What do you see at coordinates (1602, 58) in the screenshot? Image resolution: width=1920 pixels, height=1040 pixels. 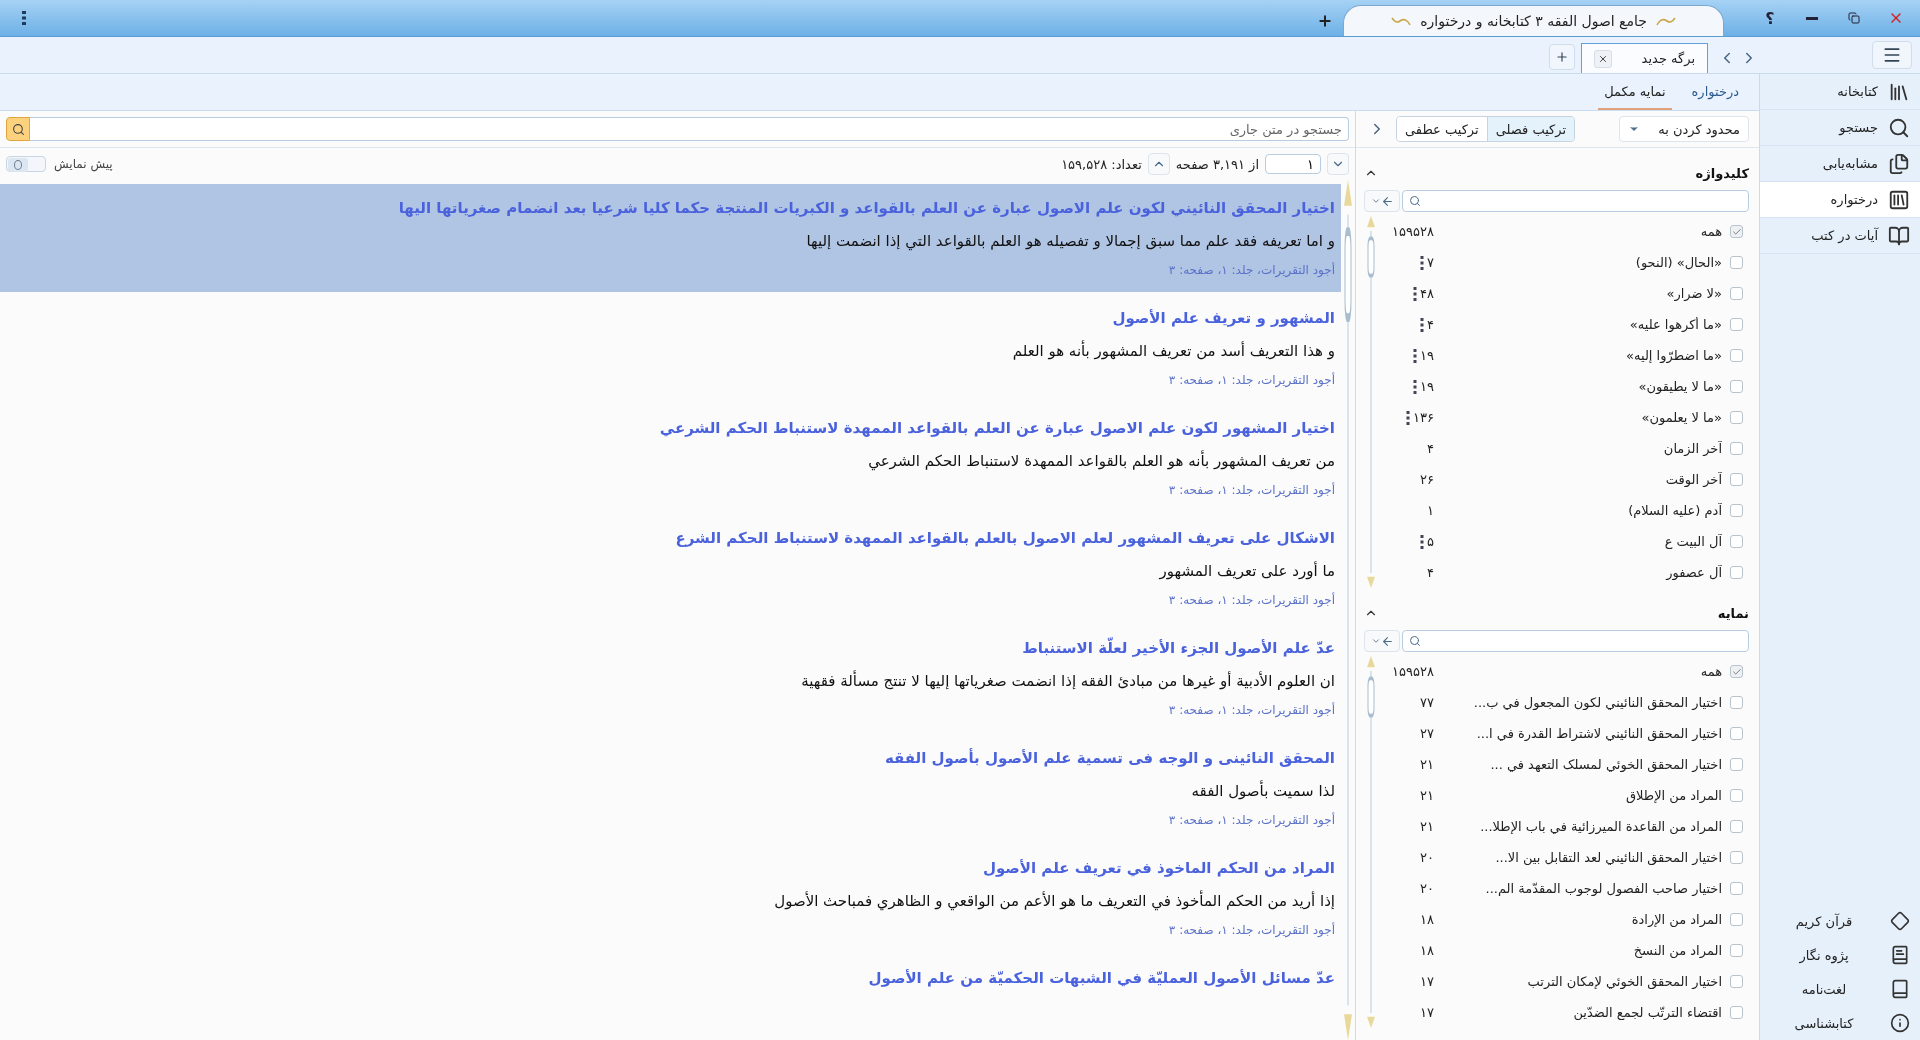 I see `close-icon` at bounding box center [1602, 58].